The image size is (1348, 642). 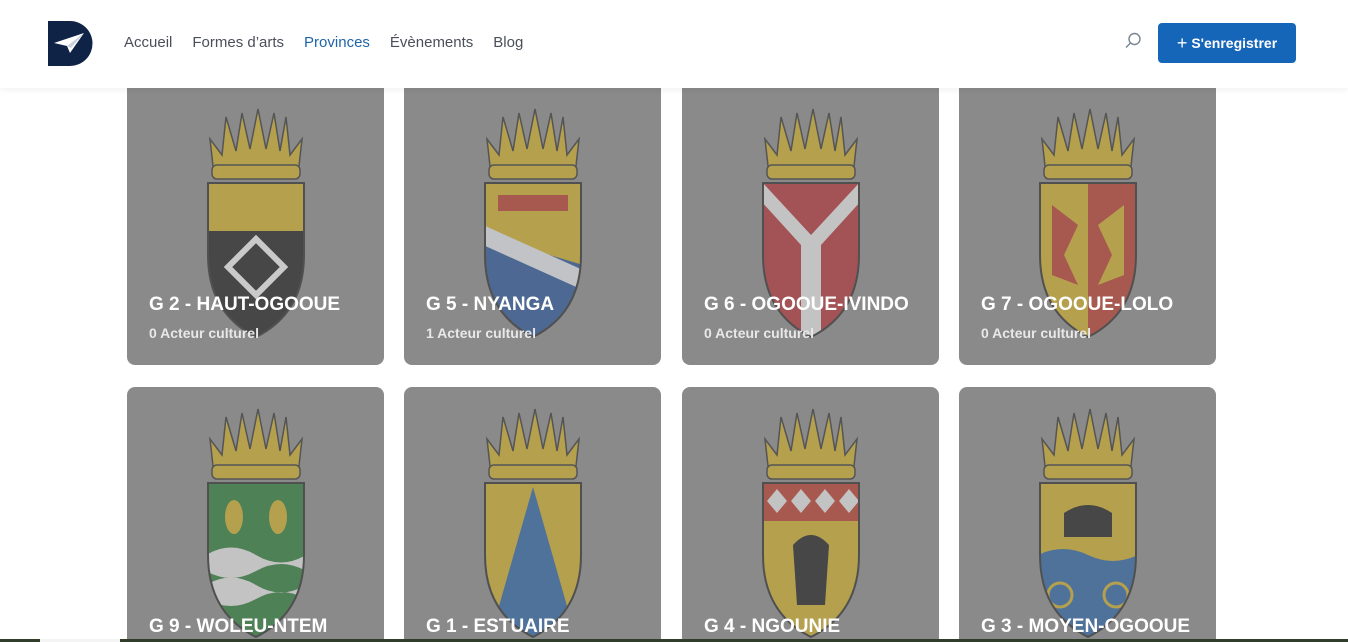 I want to click on paper-plane-logo-icon, so click(x=70, y=43).